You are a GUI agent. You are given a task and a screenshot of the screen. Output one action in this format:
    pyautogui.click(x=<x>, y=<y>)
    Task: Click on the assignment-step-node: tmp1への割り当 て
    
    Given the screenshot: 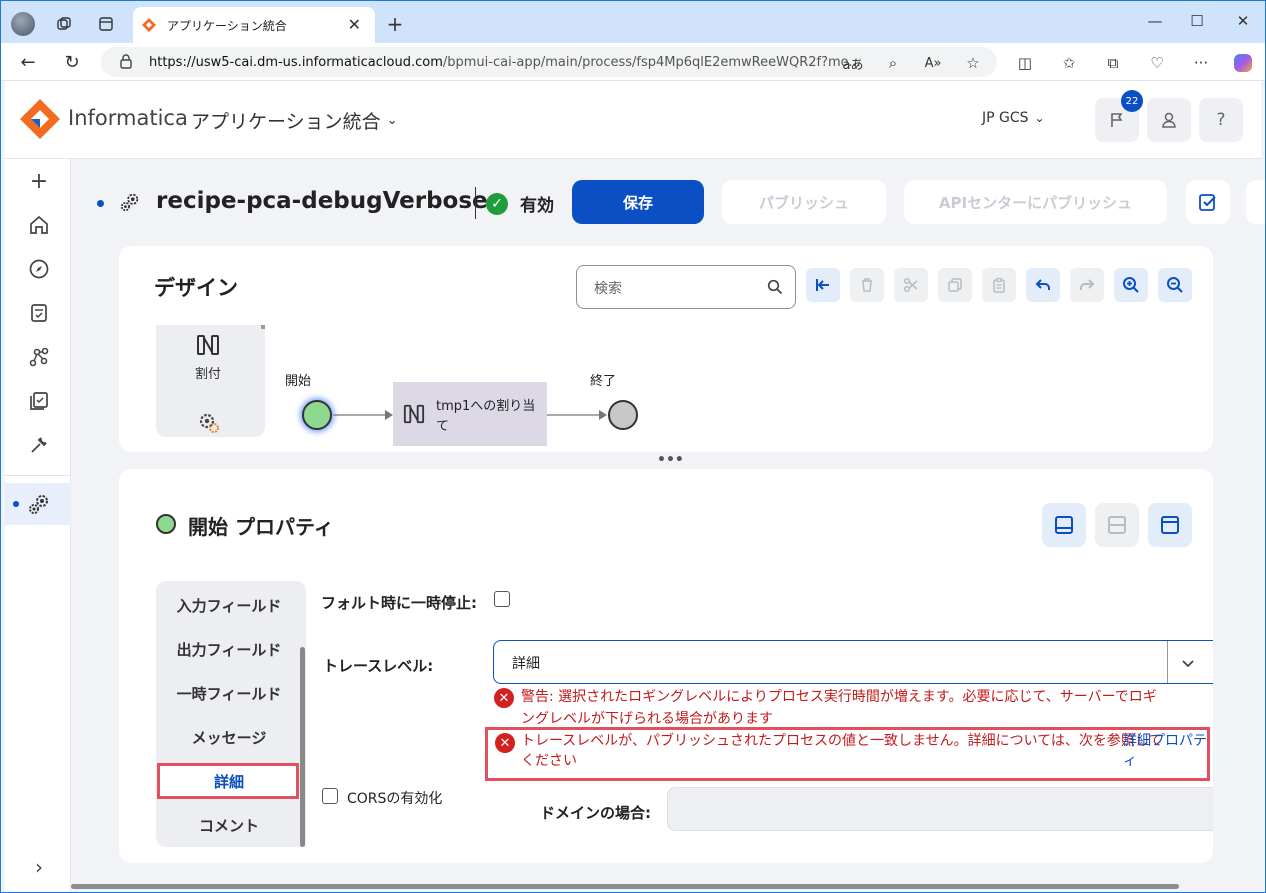 What is the action you would take?
    pyautogui.click(x=470, y=414)
    